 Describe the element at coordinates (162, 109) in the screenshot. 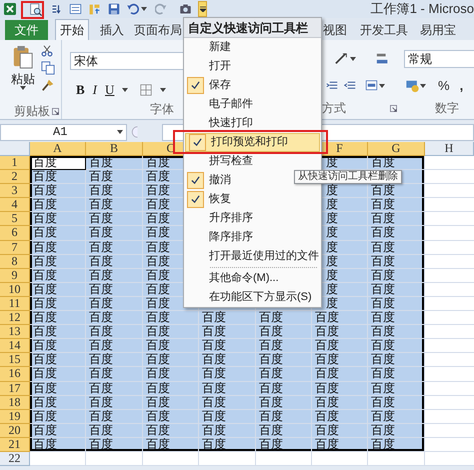

I see `group-label: 字体` at that location.